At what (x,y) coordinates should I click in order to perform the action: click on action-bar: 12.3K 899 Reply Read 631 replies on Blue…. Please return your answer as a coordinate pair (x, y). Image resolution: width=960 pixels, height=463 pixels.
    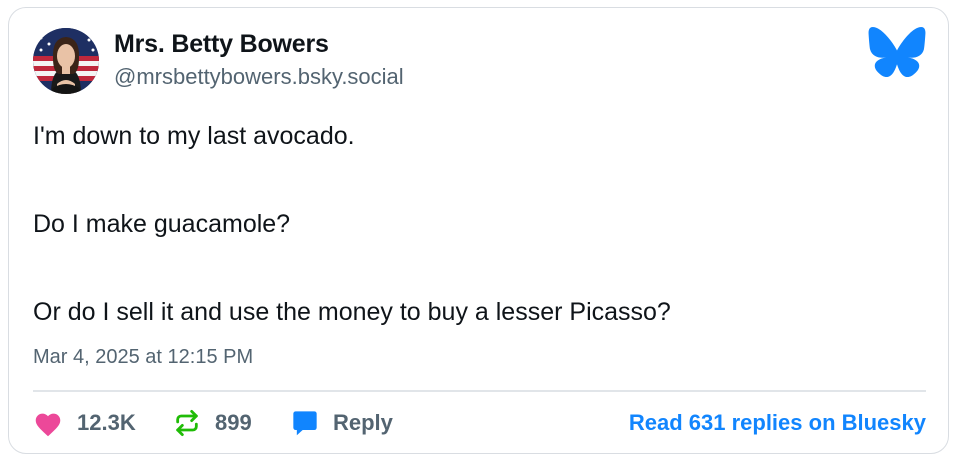
    Looking at the image, I should click on (479, 423).